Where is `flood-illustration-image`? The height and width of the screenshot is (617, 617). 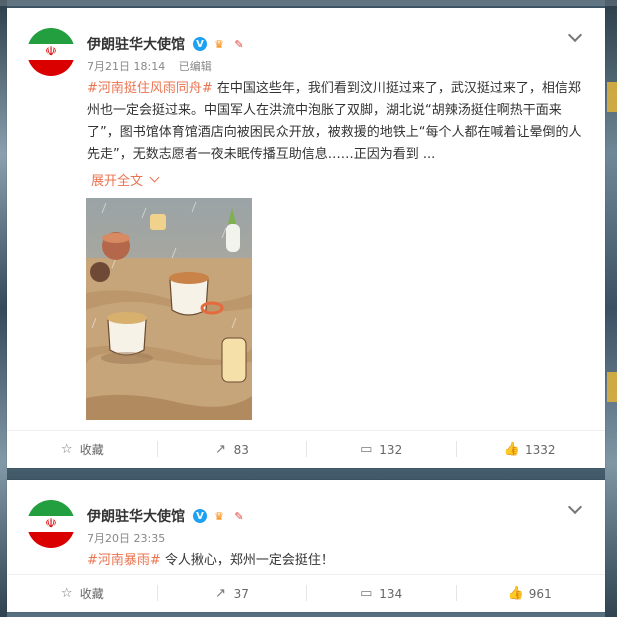 flood-illustration-image is located at coordinates (169, 309).